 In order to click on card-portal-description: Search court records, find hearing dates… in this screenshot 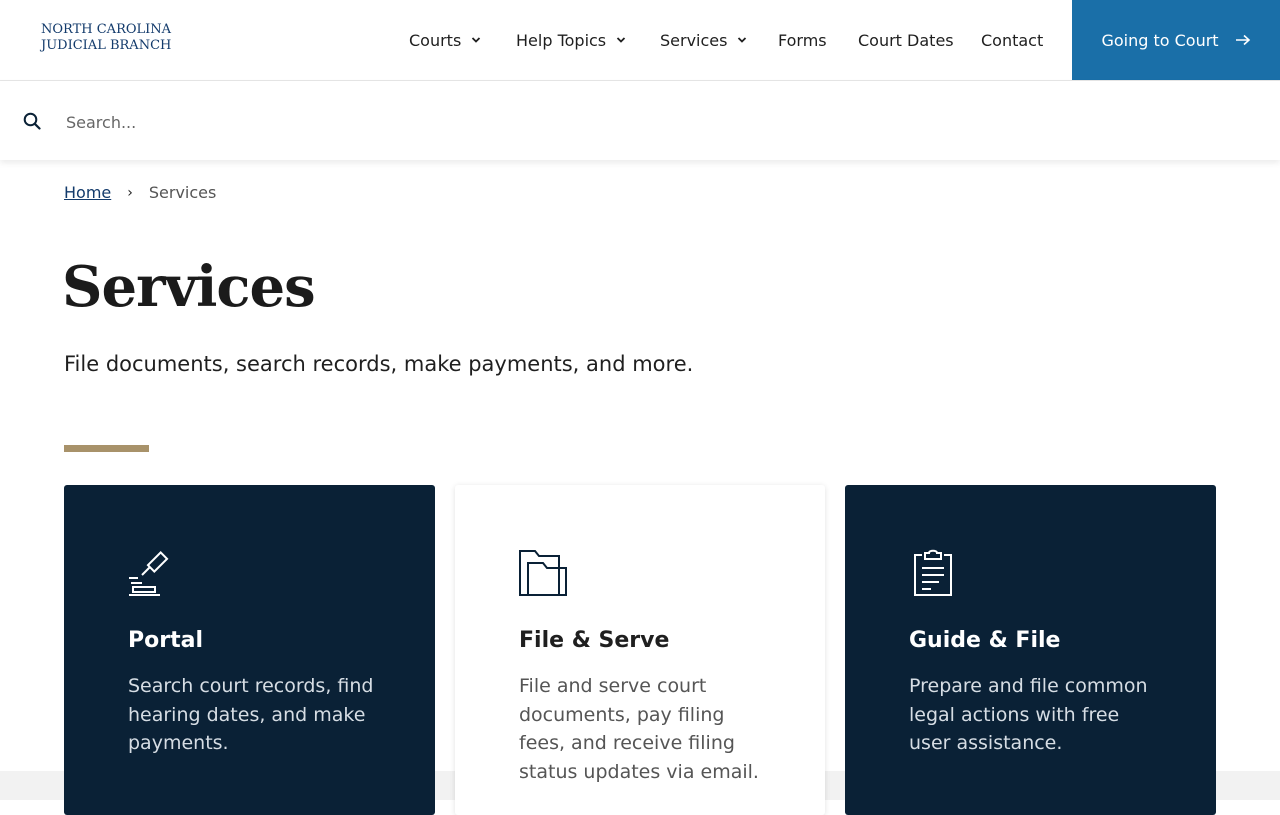, I will do `click(251, 714)`.